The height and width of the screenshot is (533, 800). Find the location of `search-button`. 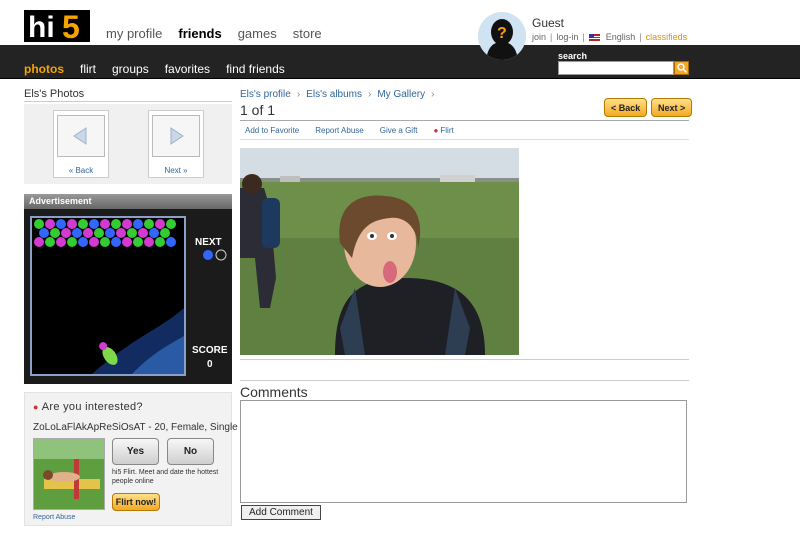

search-button is located at coordinates (681, 68).